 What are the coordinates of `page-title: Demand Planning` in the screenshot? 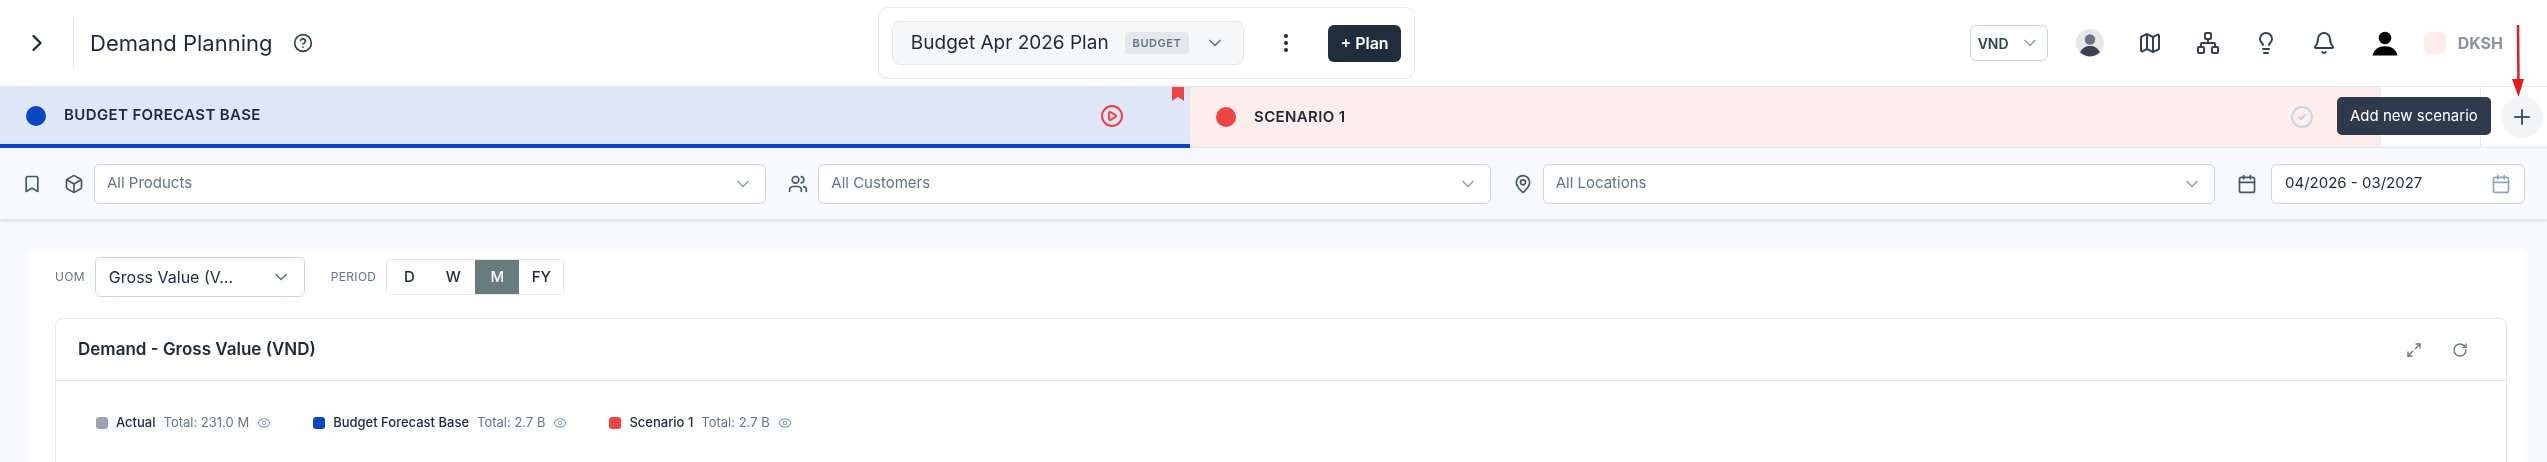 It's located at (181, 43).